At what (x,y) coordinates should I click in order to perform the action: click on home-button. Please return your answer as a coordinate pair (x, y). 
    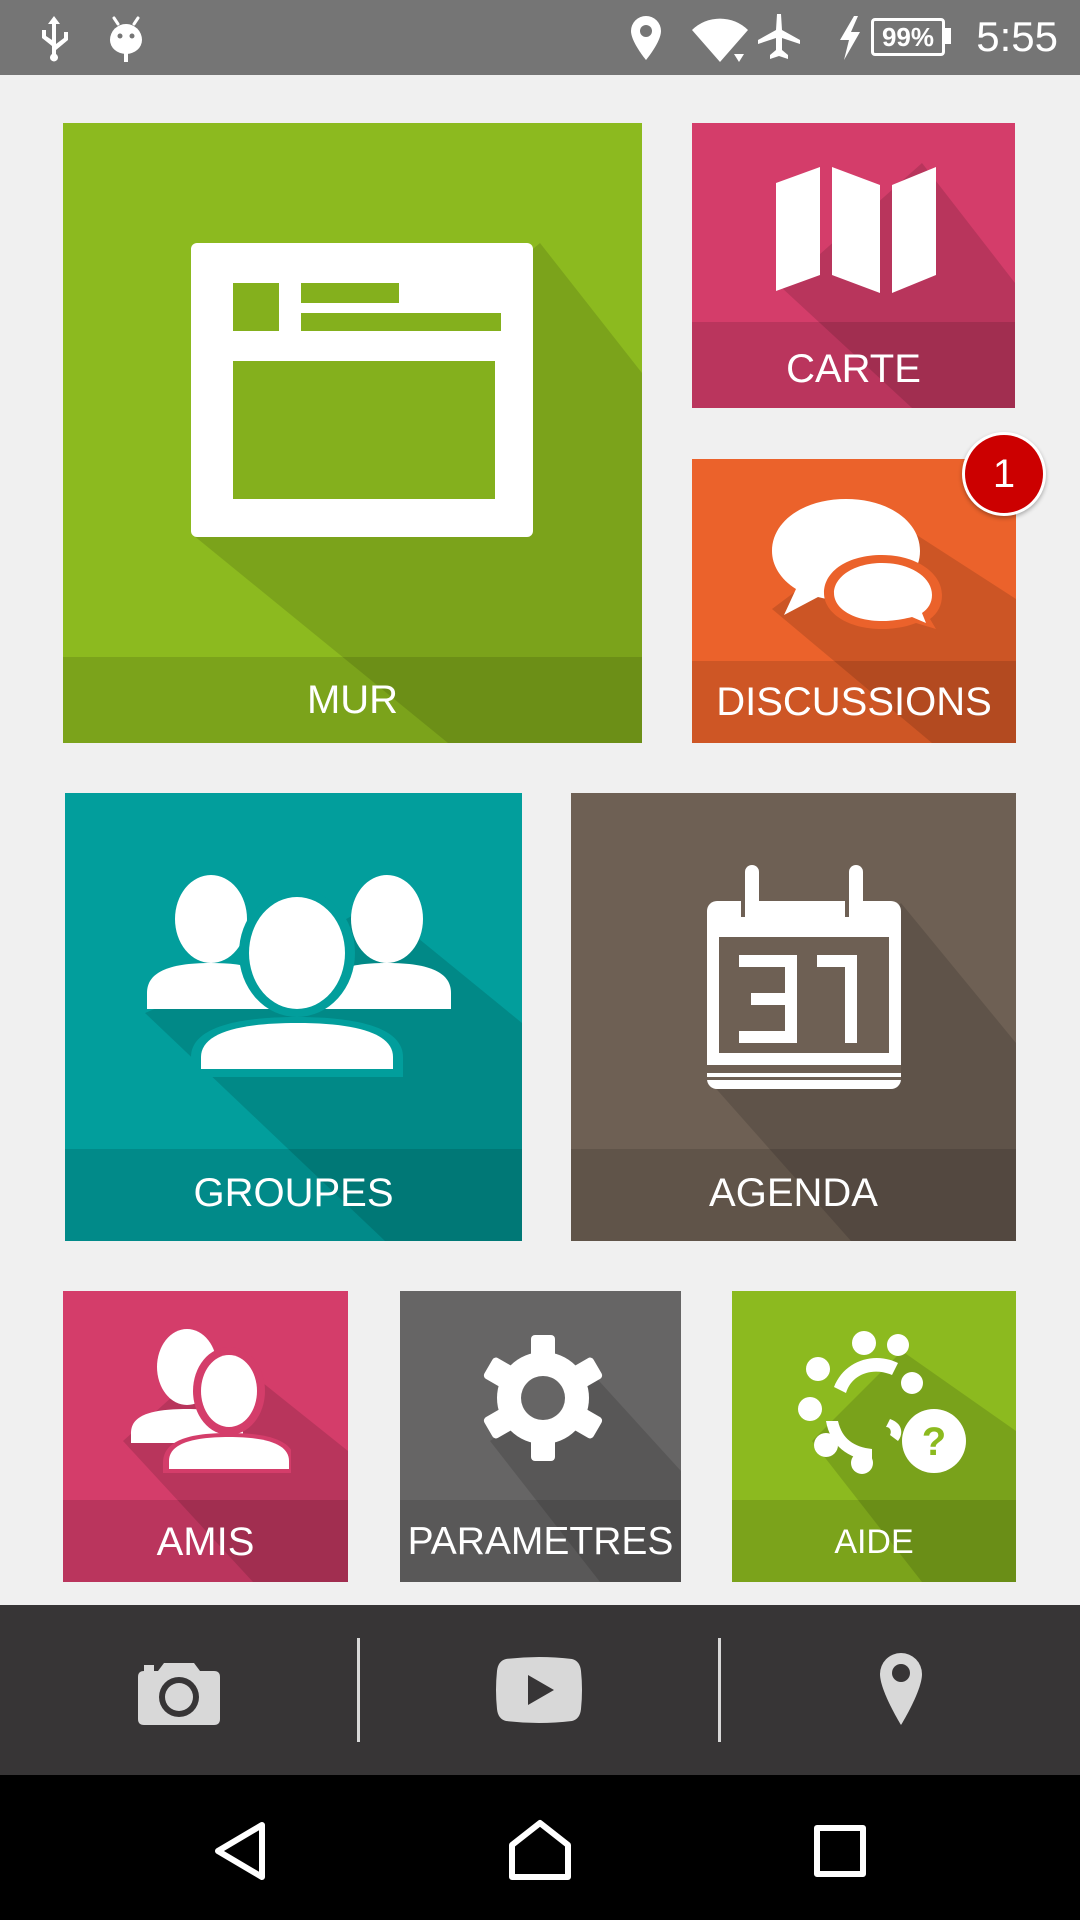
    Looking at the image, I should click on (540, 1847).